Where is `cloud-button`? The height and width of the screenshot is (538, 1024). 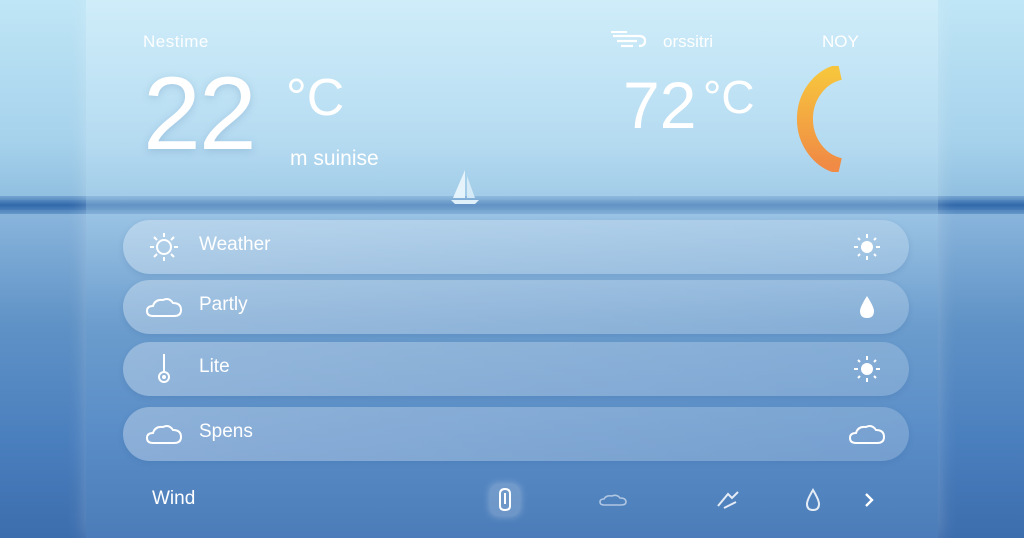 cloud-button is located at coordinates (613, 500).